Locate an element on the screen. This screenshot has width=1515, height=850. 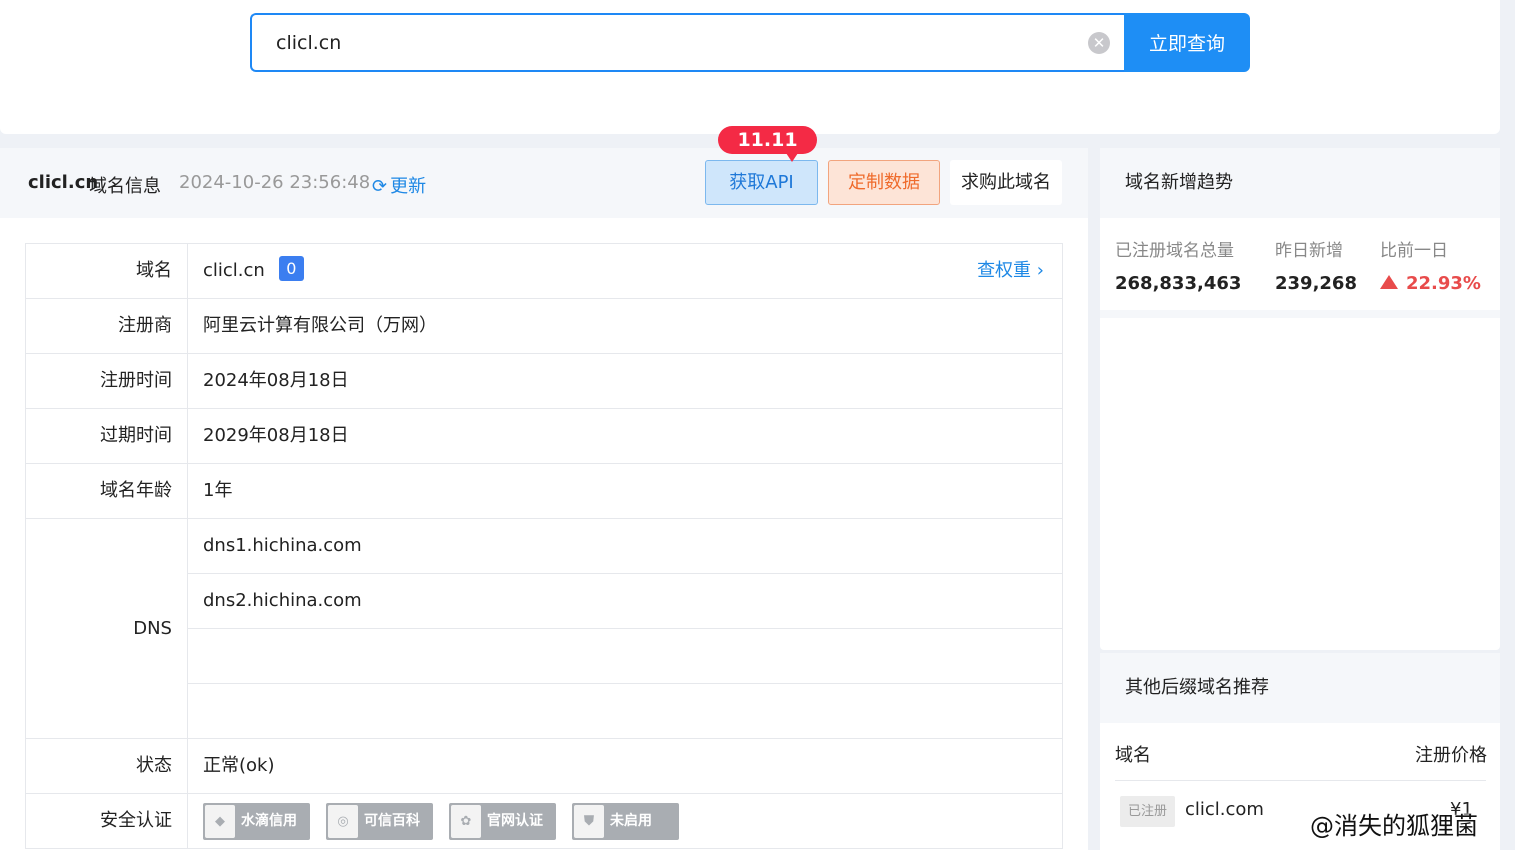
compare-label: 比前一日 is located at coordinates (1414, 251).